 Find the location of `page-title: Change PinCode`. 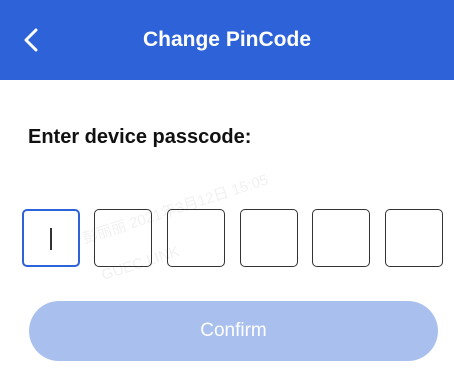

page-title: Change PinCode is located at coordinates (226, 39).